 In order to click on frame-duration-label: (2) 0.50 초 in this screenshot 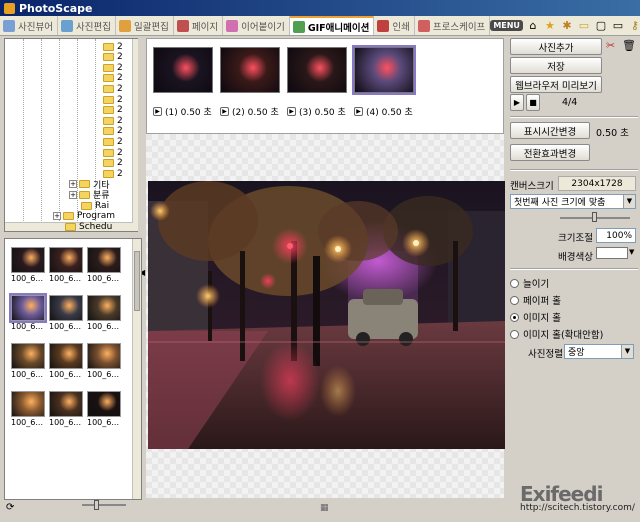, I will do `click(255, 113)`.